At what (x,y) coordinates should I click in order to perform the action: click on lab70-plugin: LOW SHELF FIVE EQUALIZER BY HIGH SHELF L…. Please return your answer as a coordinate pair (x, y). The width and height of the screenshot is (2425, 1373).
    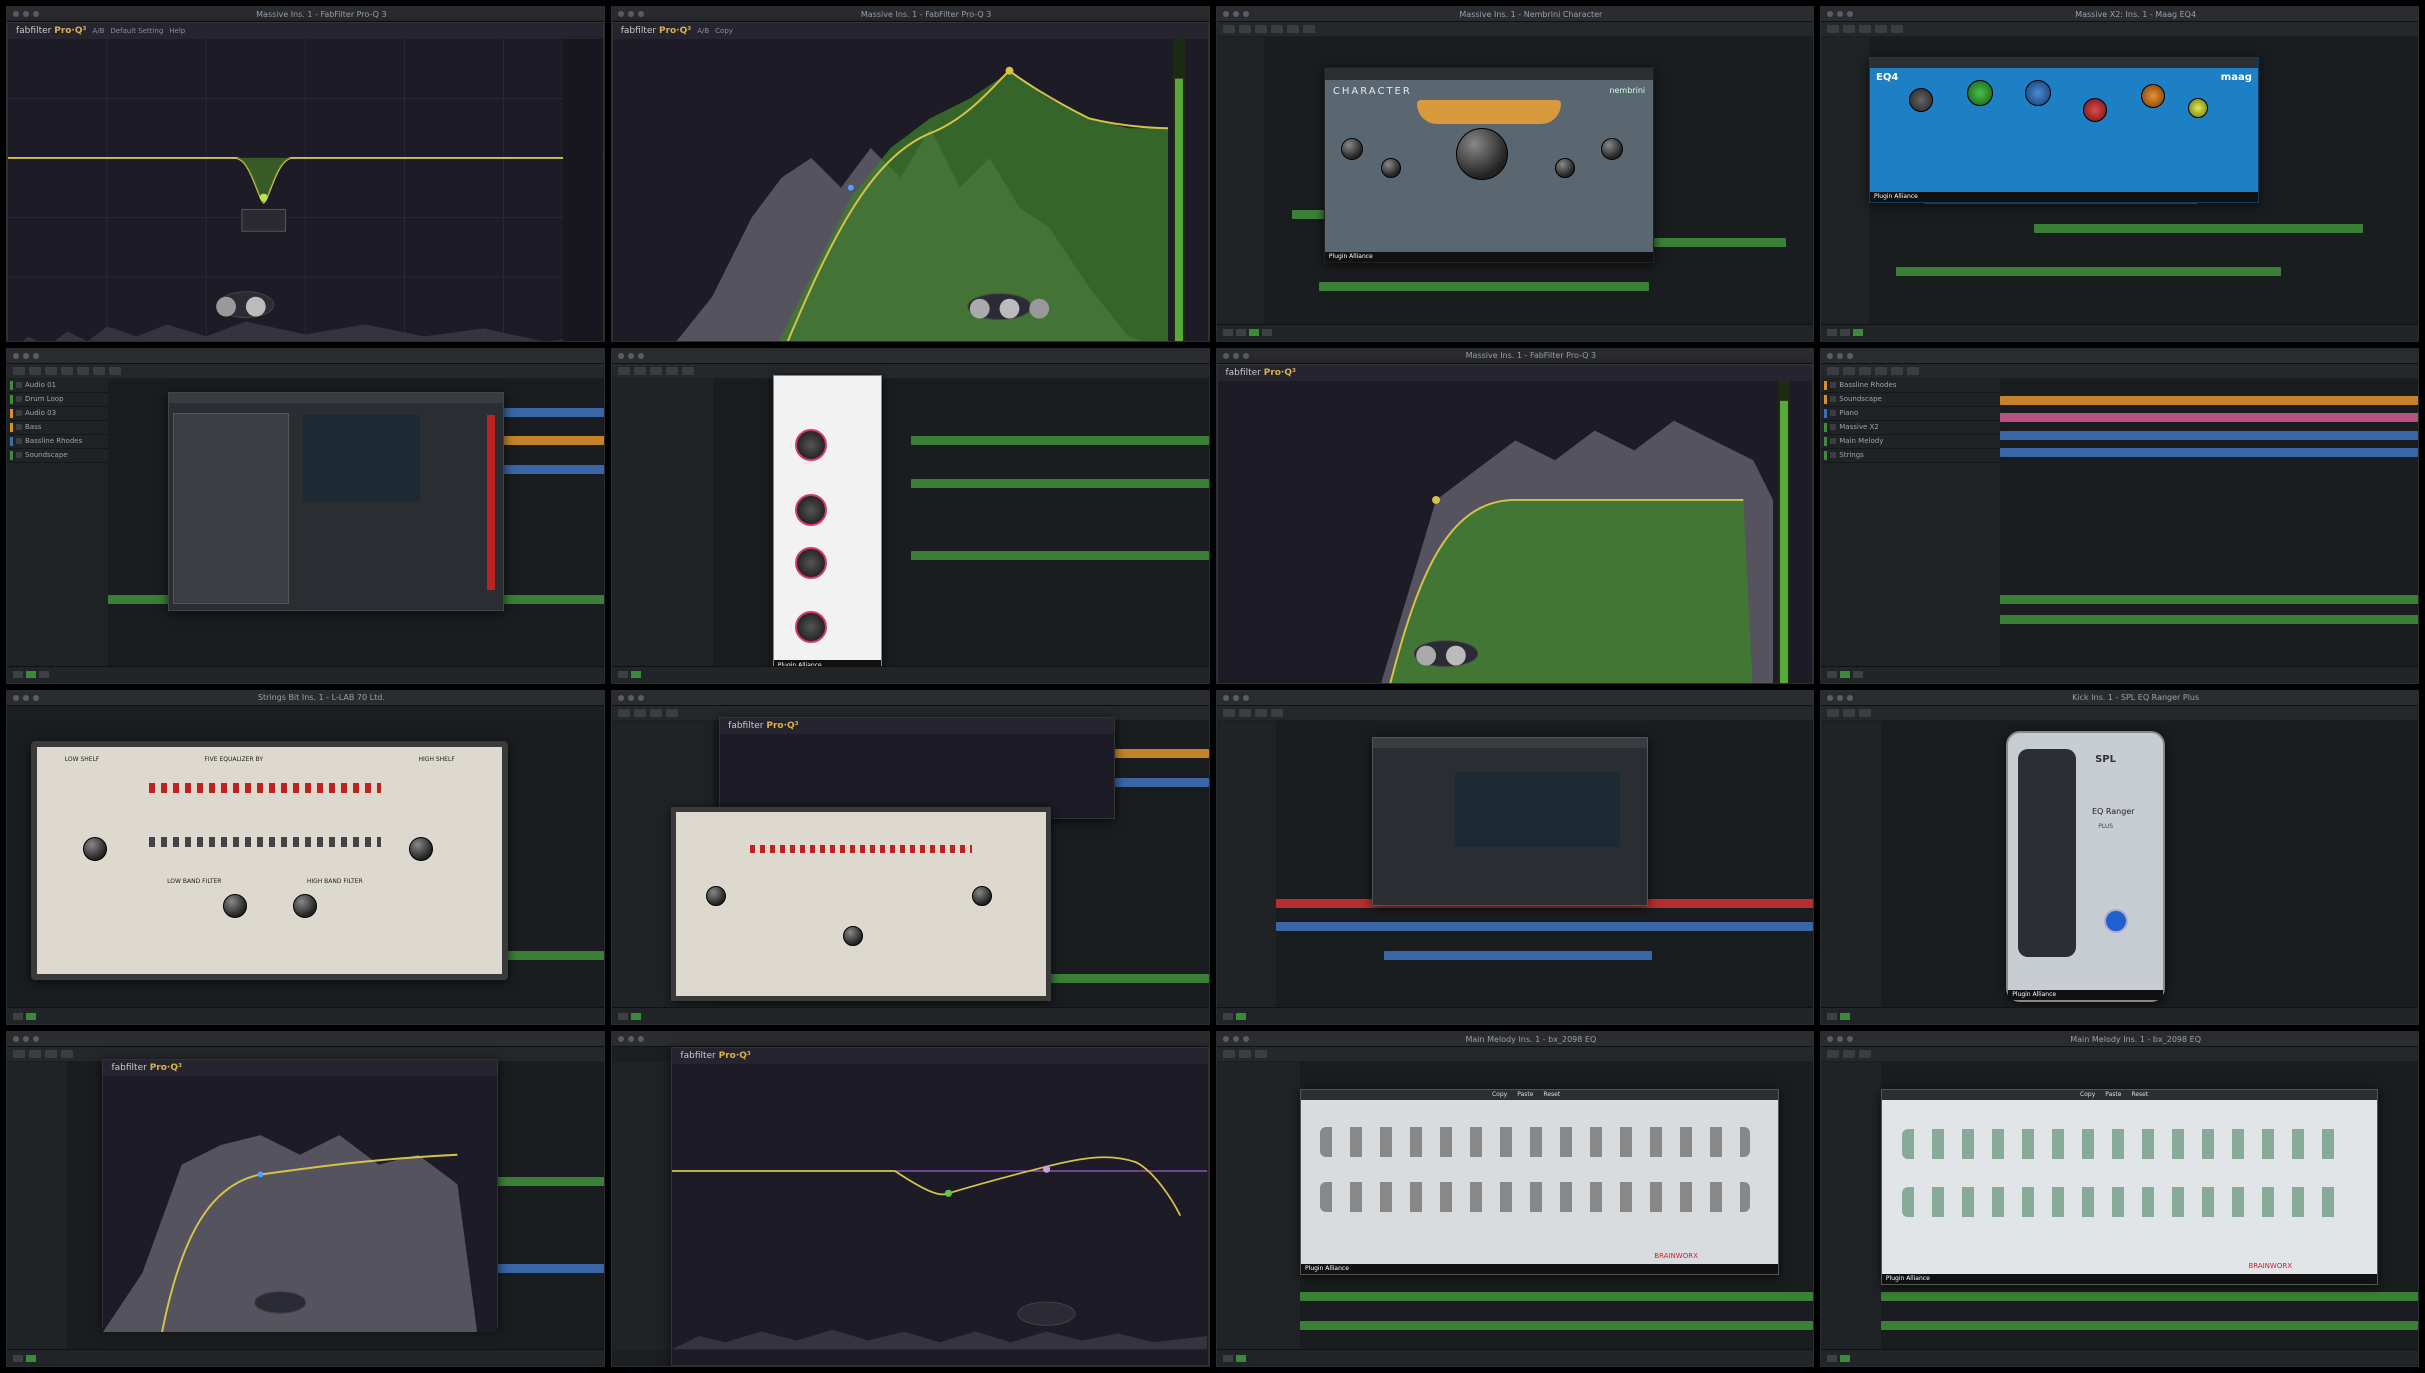
    Looking at the image, I should click on (269, 860).